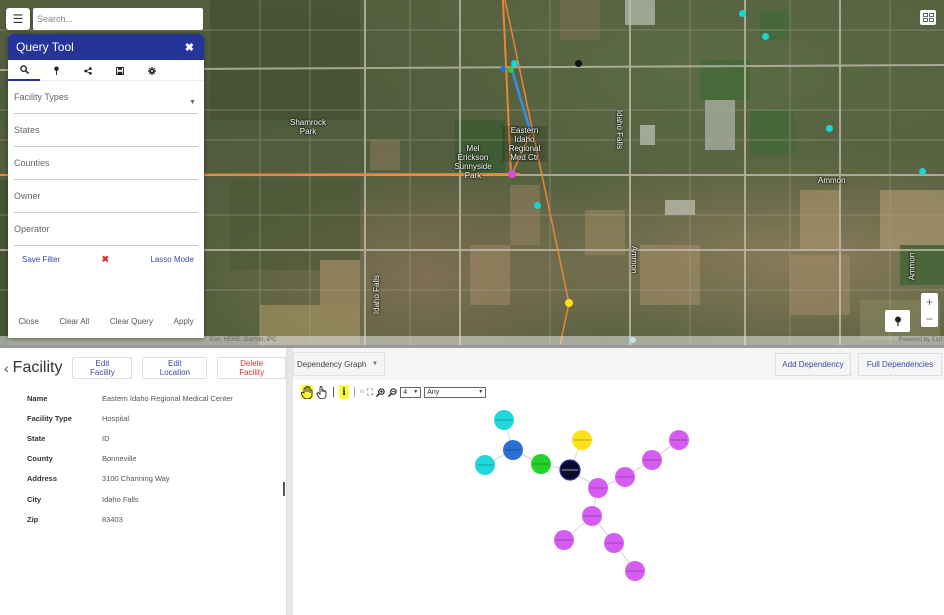 This screenshot has height=615, width=944. What do you see at coordinates (42, 479) in the screenshot?
I see `detail-key: Address` at bounding box center [42, 479].